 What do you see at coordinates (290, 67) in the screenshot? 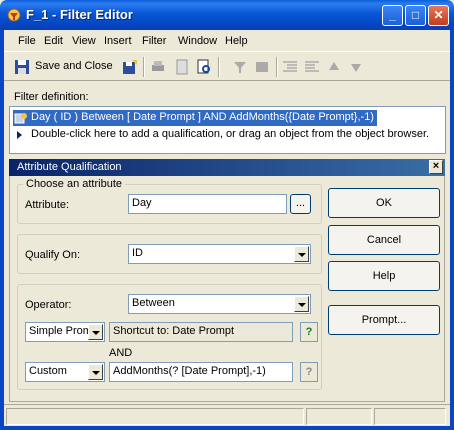
I see `indent-icon` at bounding box center [290, 67].